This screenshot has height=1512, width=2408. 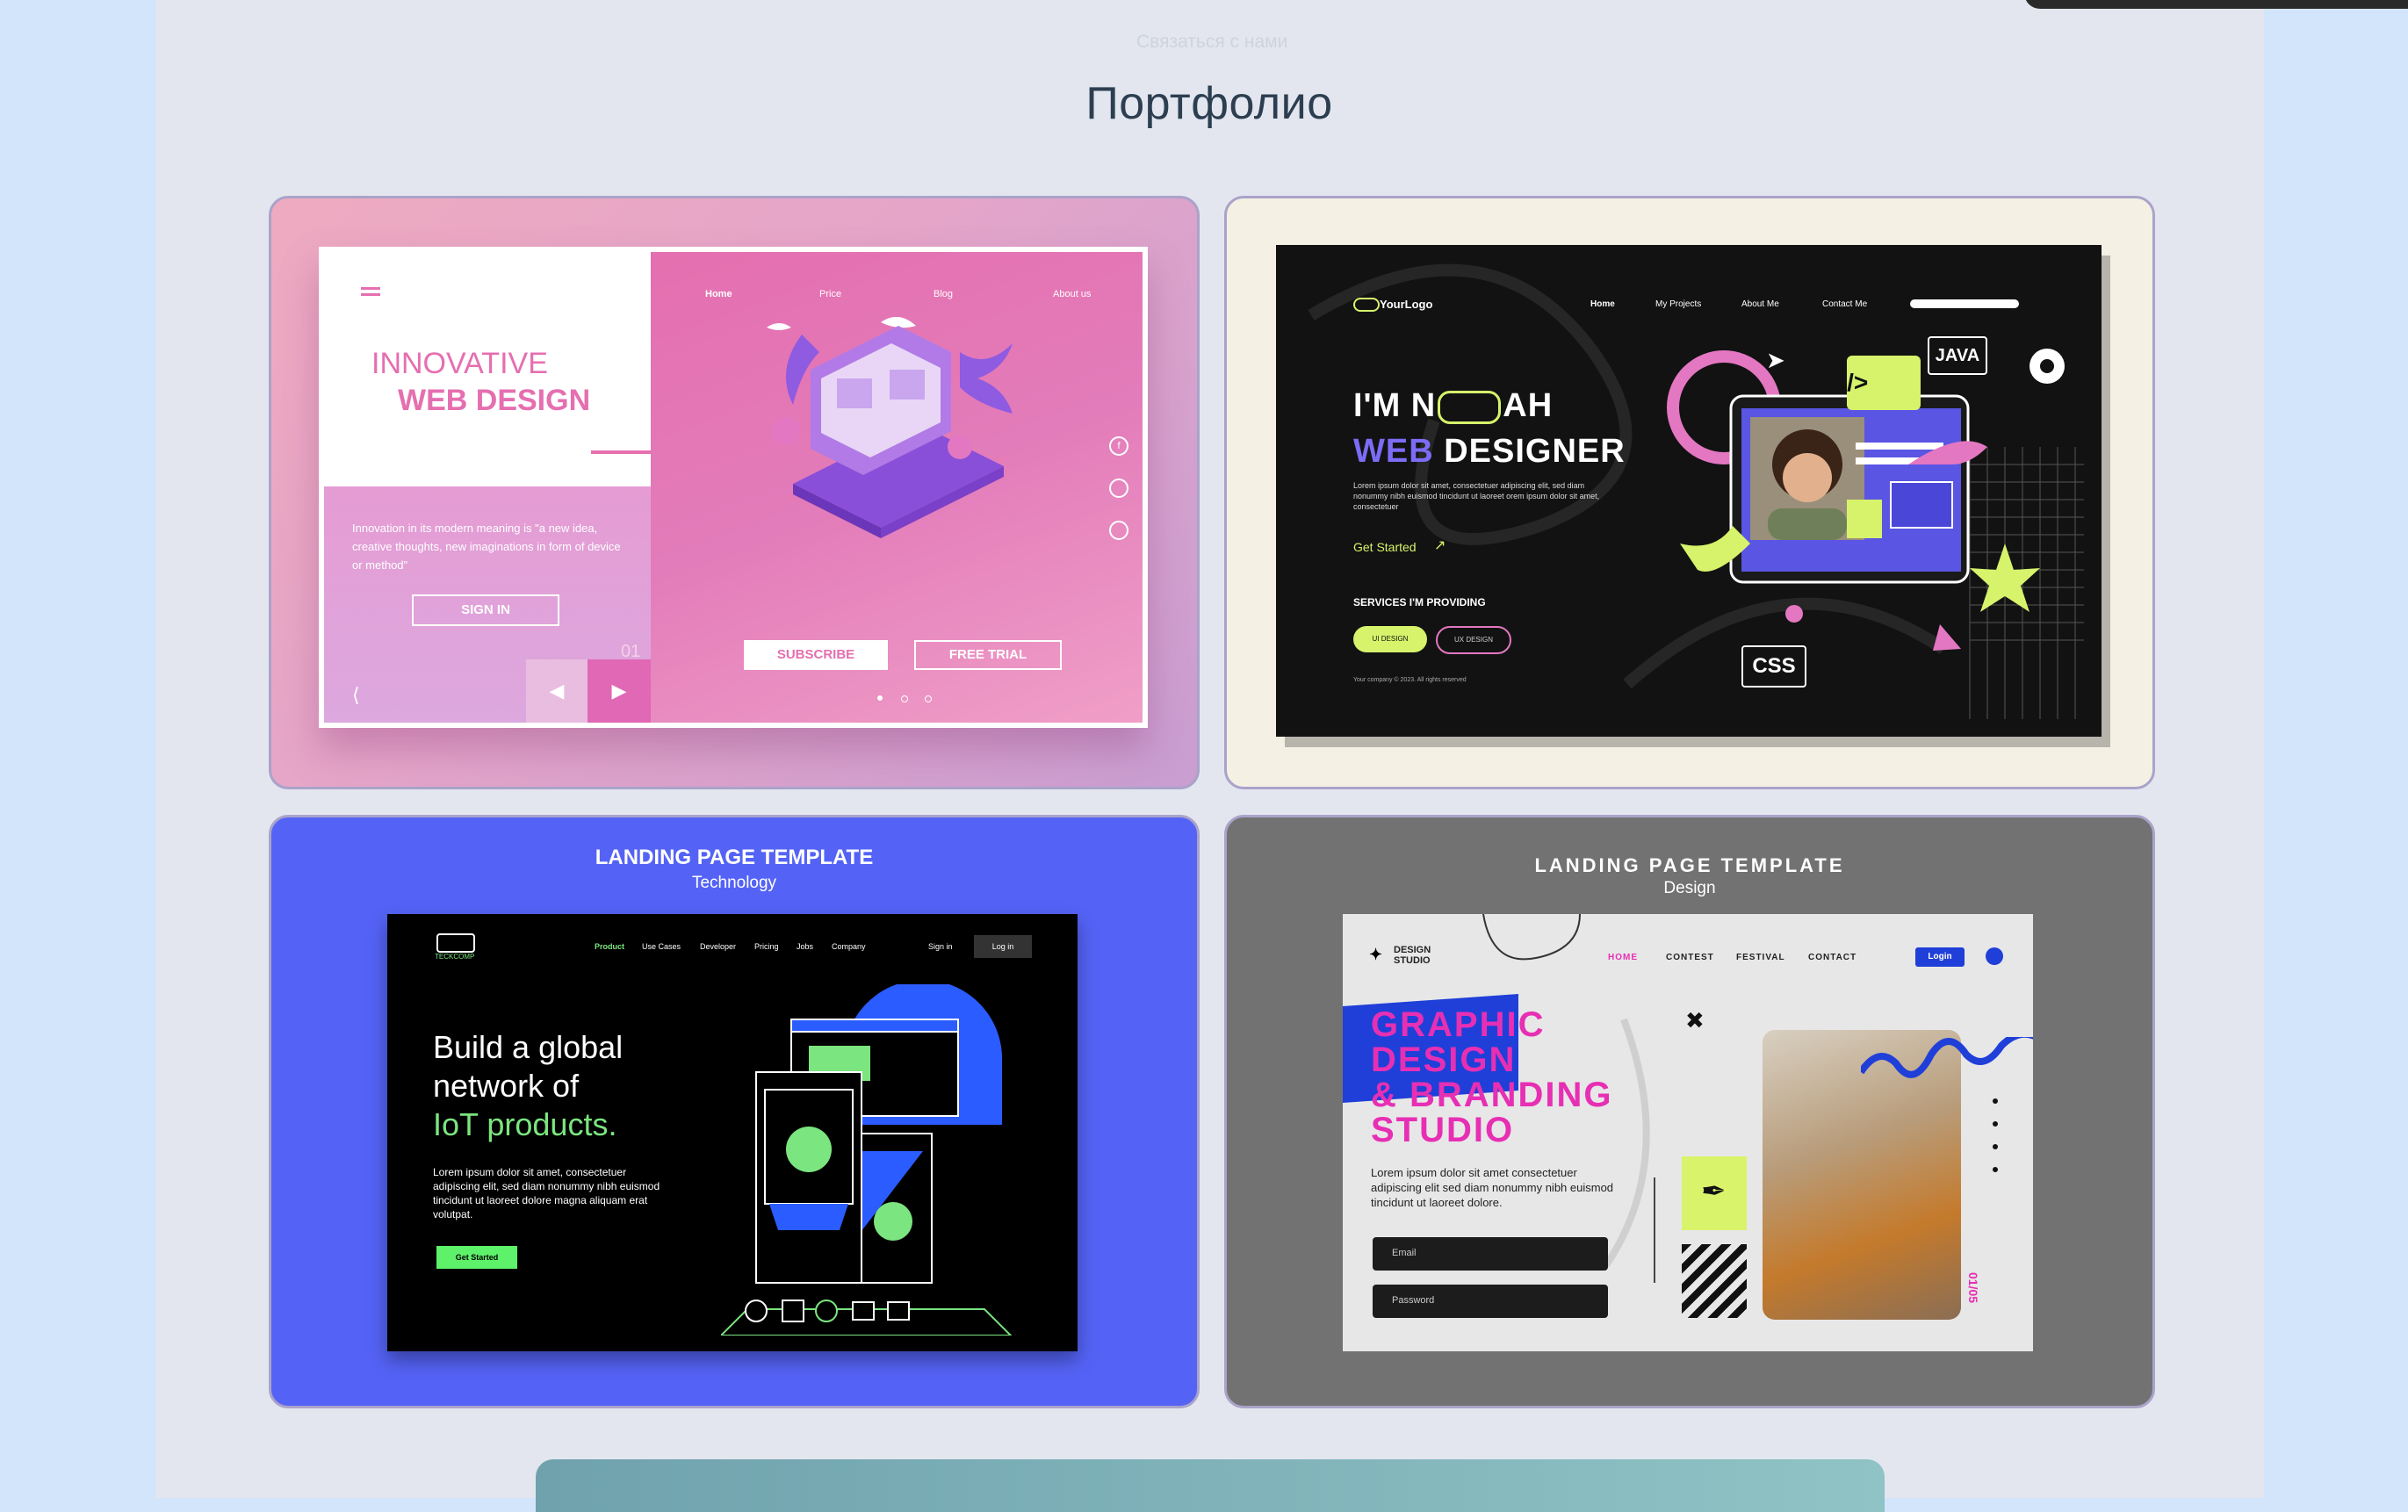 What do you see at coordinates (1714, 1191) in the screenshot?
I see `pen-nib-icon: ✒` at bounding box center [1714, 1191].